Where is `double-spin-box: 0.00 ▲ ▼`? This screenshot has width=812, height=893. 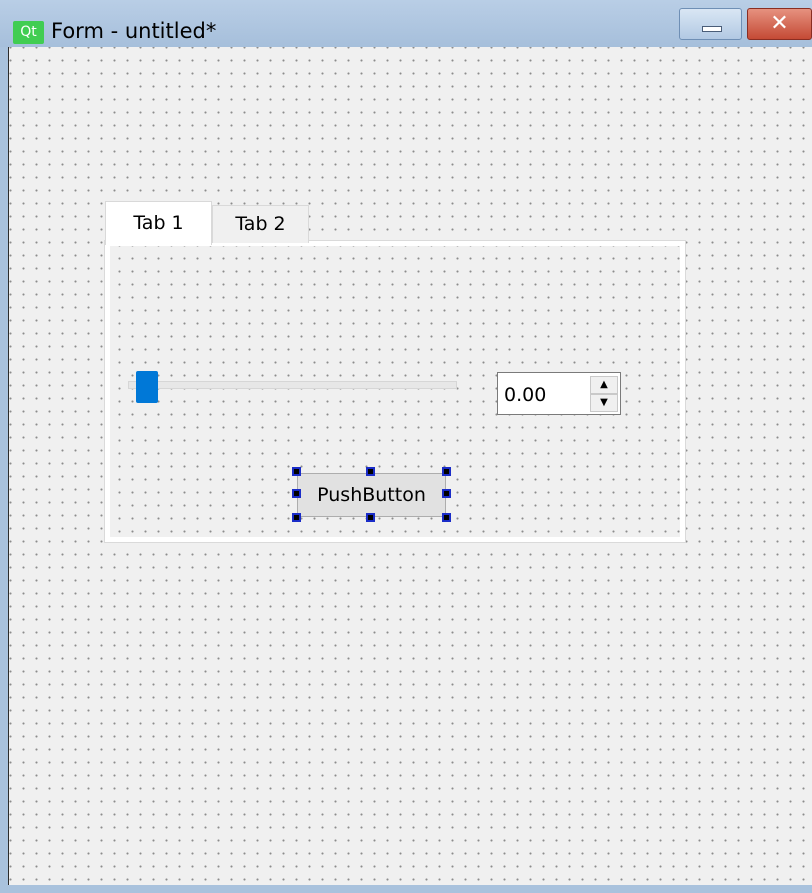 double-spin-box: 0.00 ▲ ▼ is located at coordinates (559, 393).